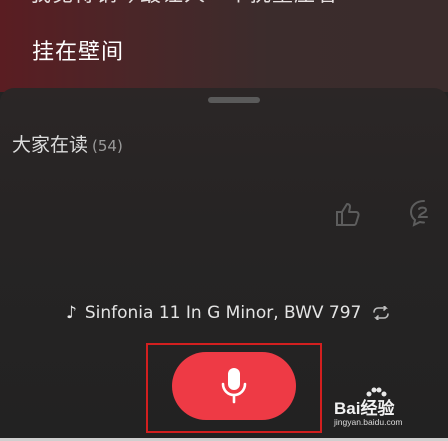 This screenshot has height=441, width=448. What do you see at coordinates (71, 313) in the screenshot?
I see `music-note-icon: ♪` at bounding box center [71, 313].